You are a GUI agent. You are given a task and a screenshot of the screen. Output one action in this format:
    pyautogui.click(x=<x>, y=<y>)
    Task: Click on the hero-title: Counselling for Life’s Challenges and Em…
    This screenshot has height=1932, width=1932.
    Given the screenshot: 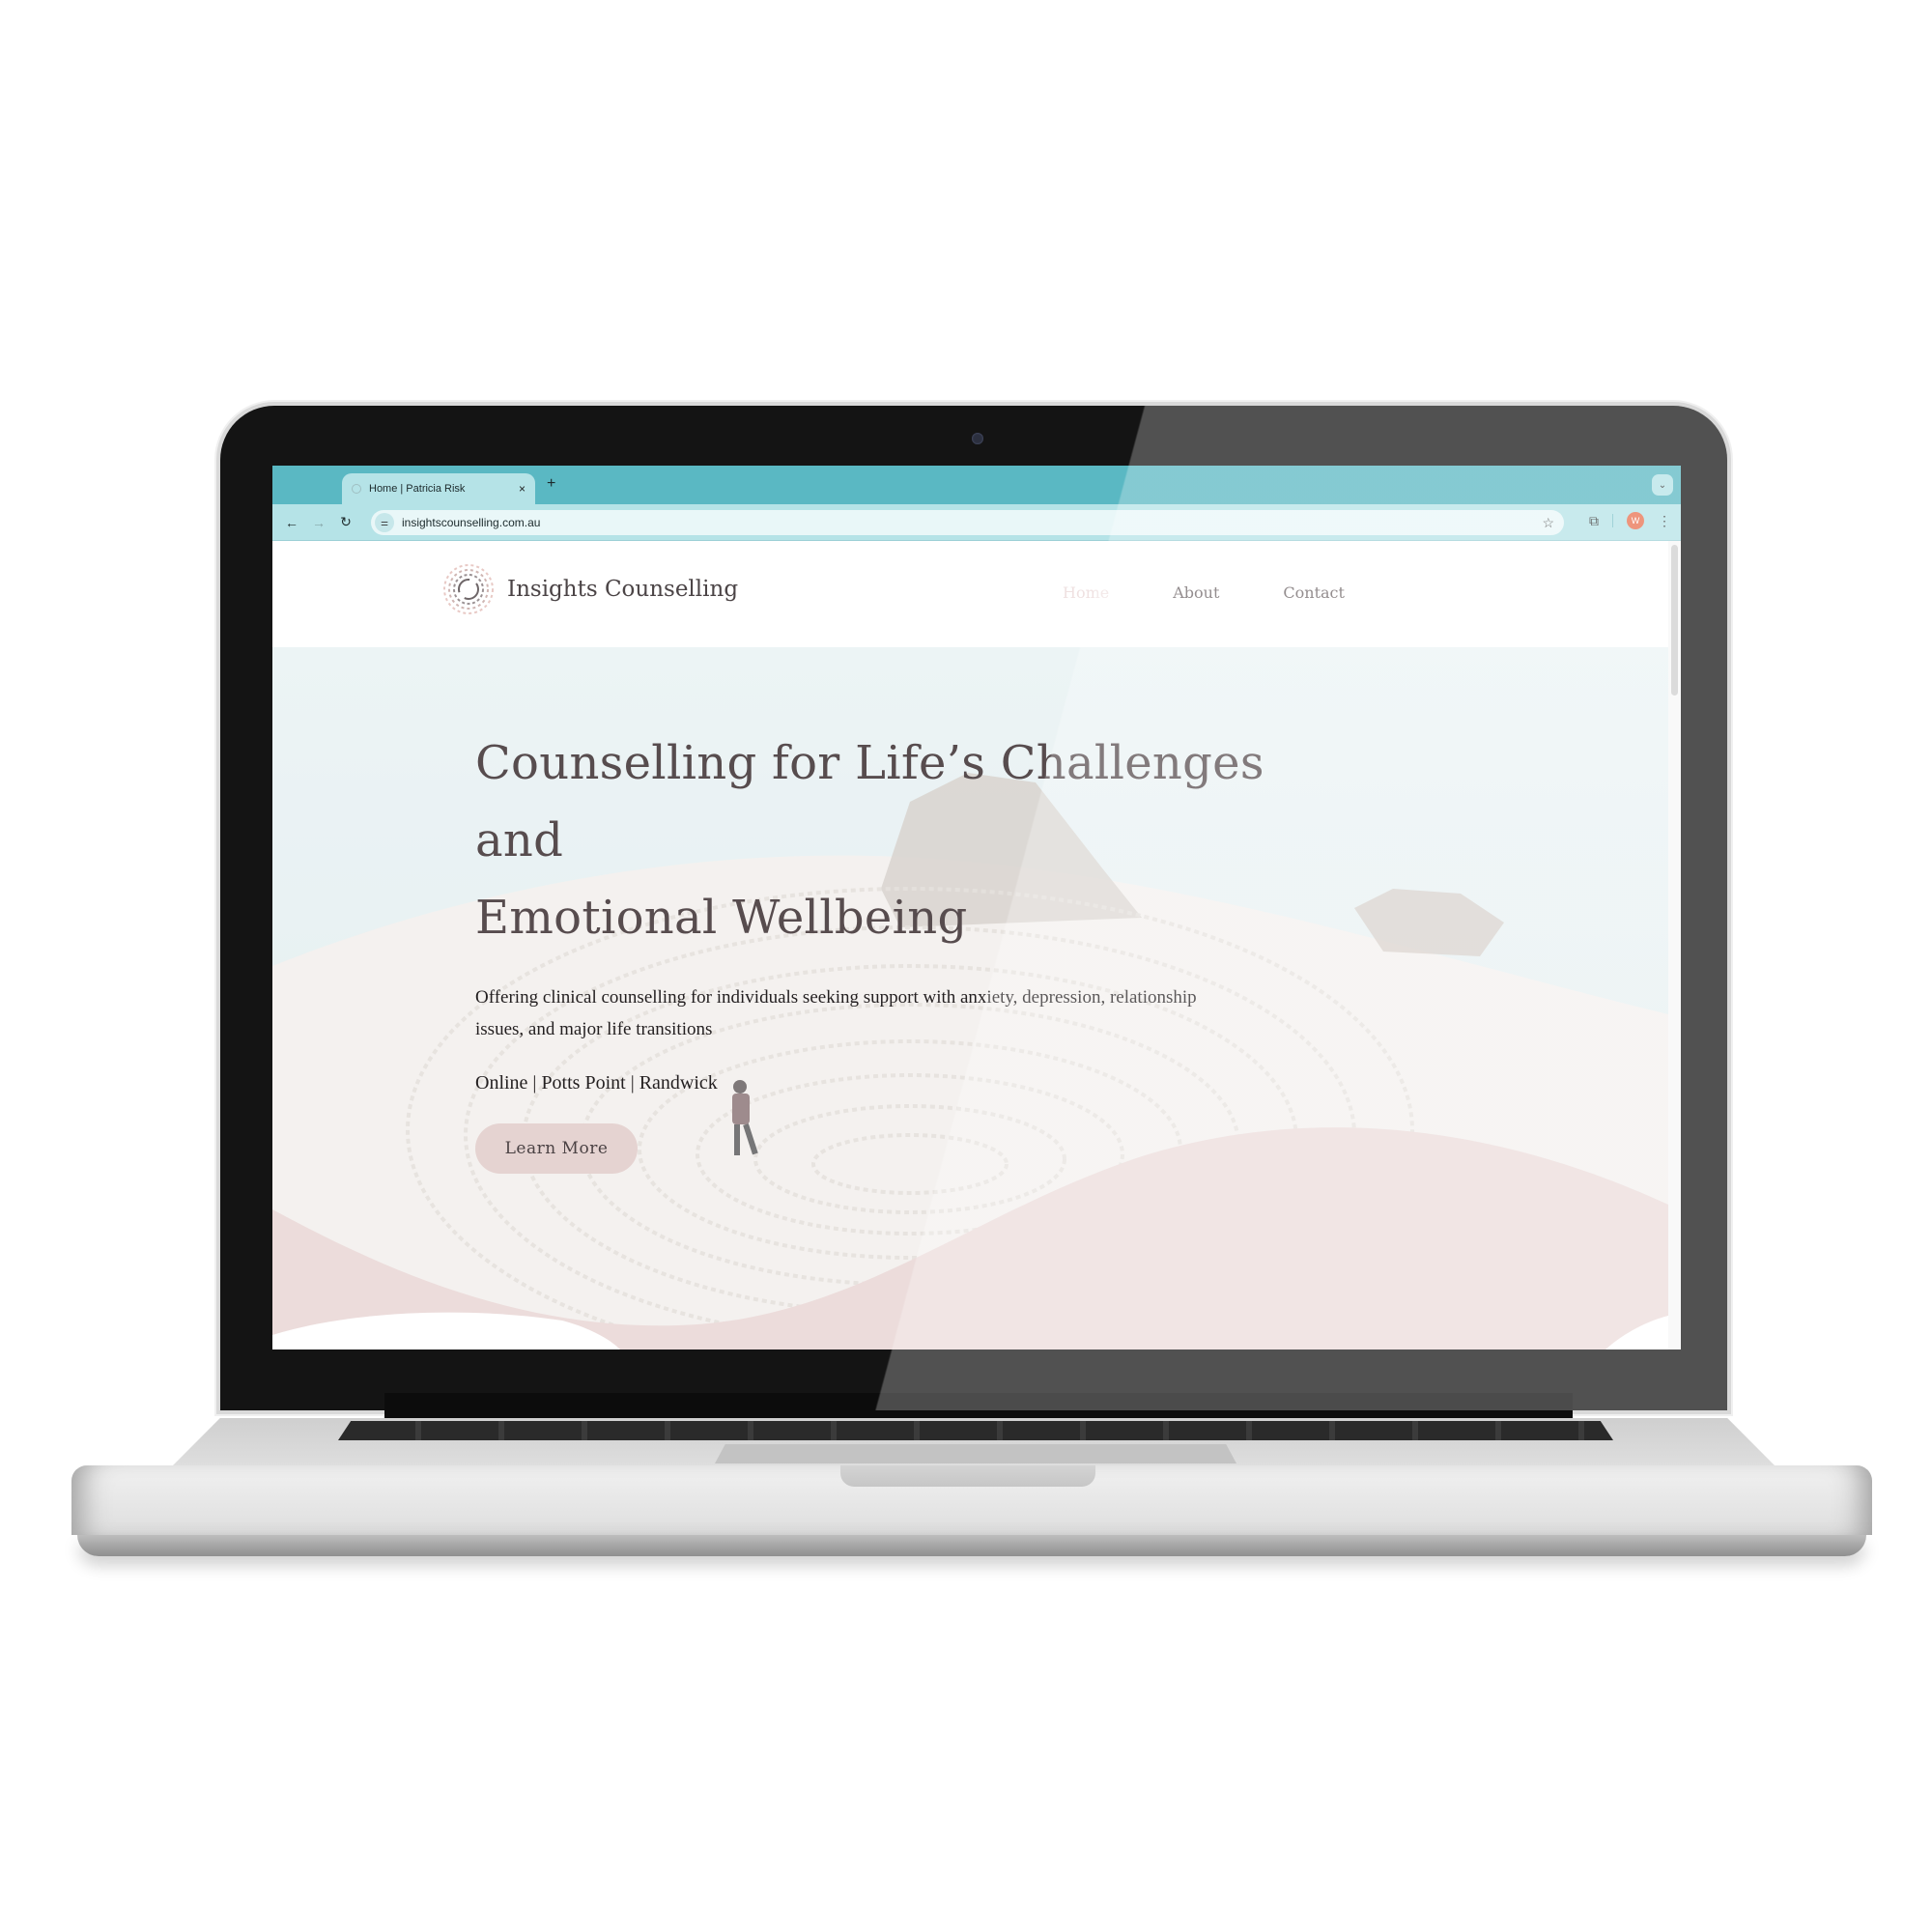 What is the action you would take?
    pyautogui.click(x=910, y=840)
    